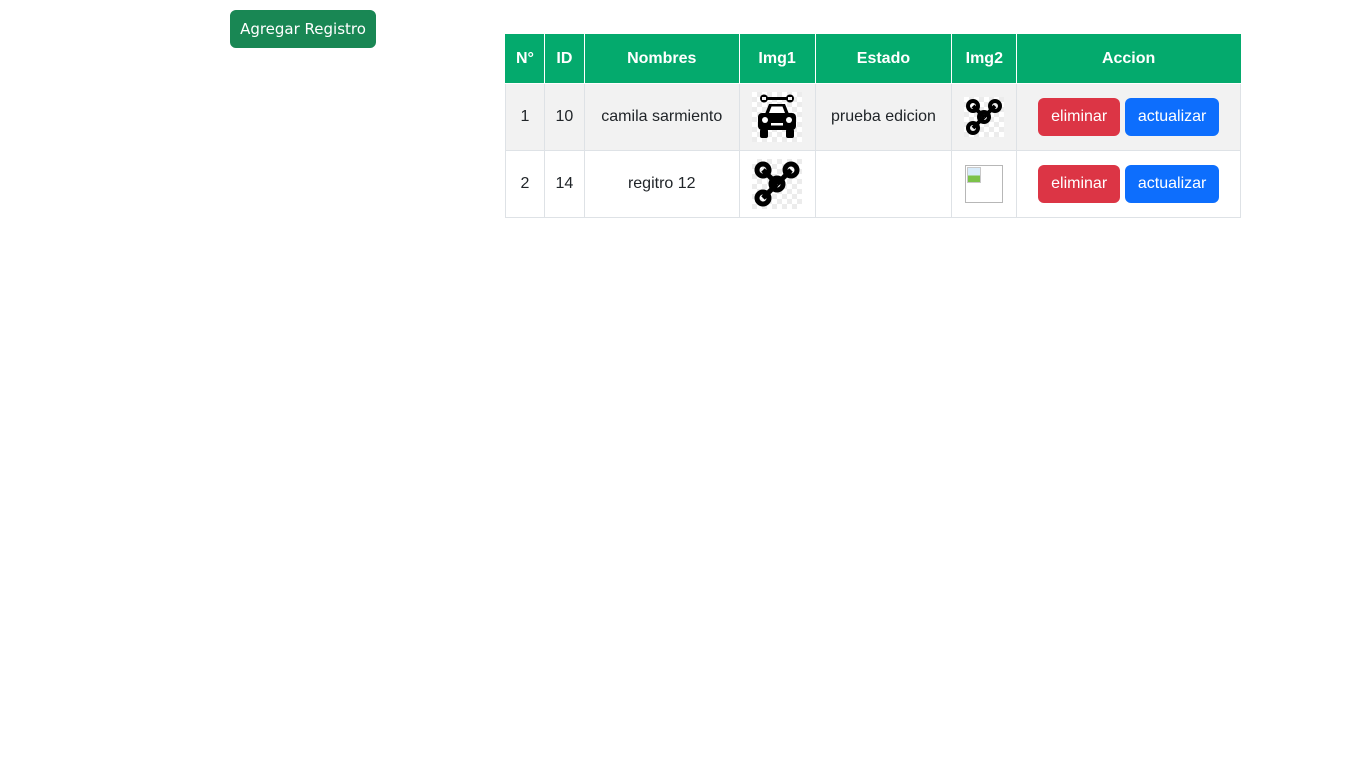 The height and width of the screenshot is (768, 1366). I want to click on header-nombres: Nombres, so click(661, 59).